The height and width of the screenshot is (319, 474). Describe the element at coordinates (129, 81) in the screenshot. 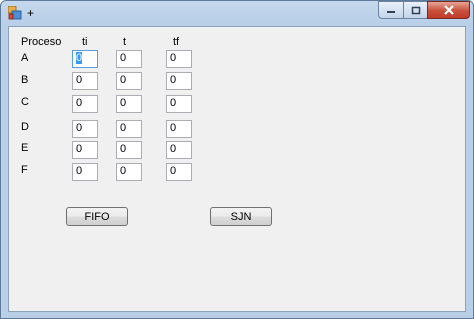

I see `t-input-b: 0` at that location.